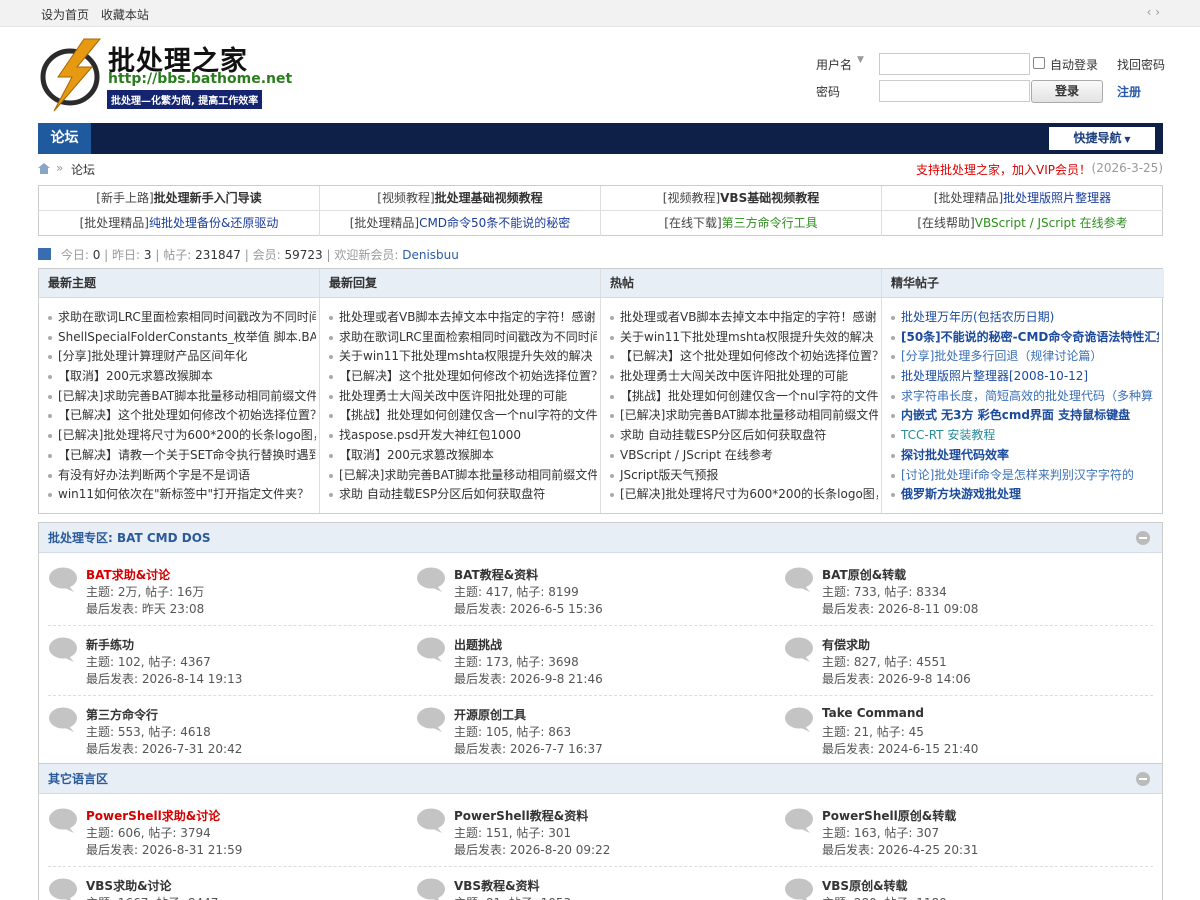 This screenshot has height=900, width=1200. I want to click on forum-name: VBS教程&资料, so click(497, 885).